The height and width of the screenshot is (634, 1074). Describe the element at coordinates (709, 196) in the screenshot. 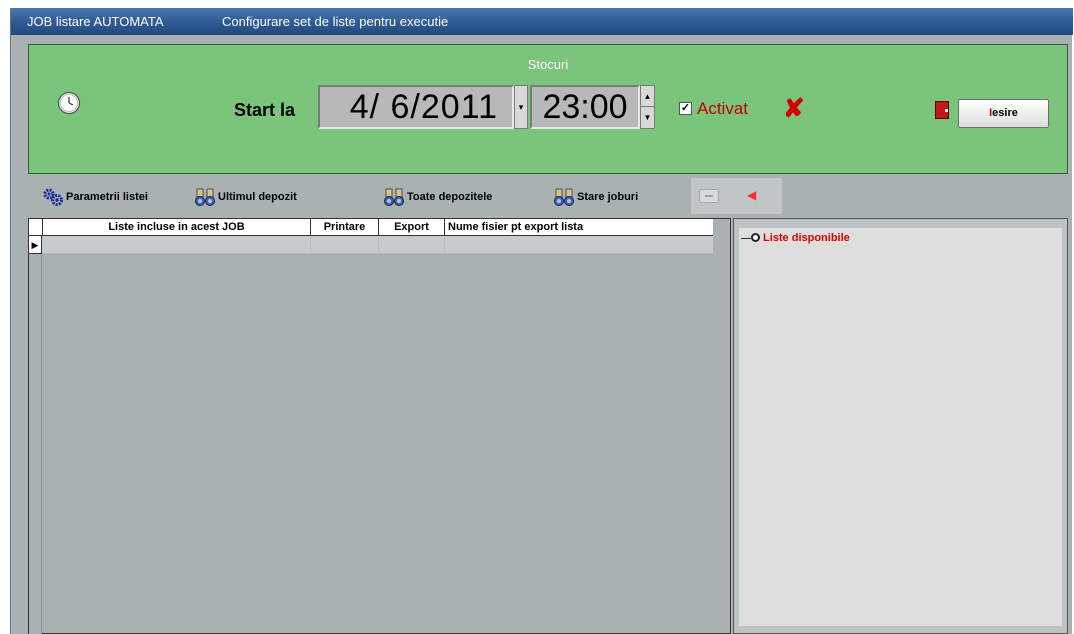

I see `remove-list-button` at that location.